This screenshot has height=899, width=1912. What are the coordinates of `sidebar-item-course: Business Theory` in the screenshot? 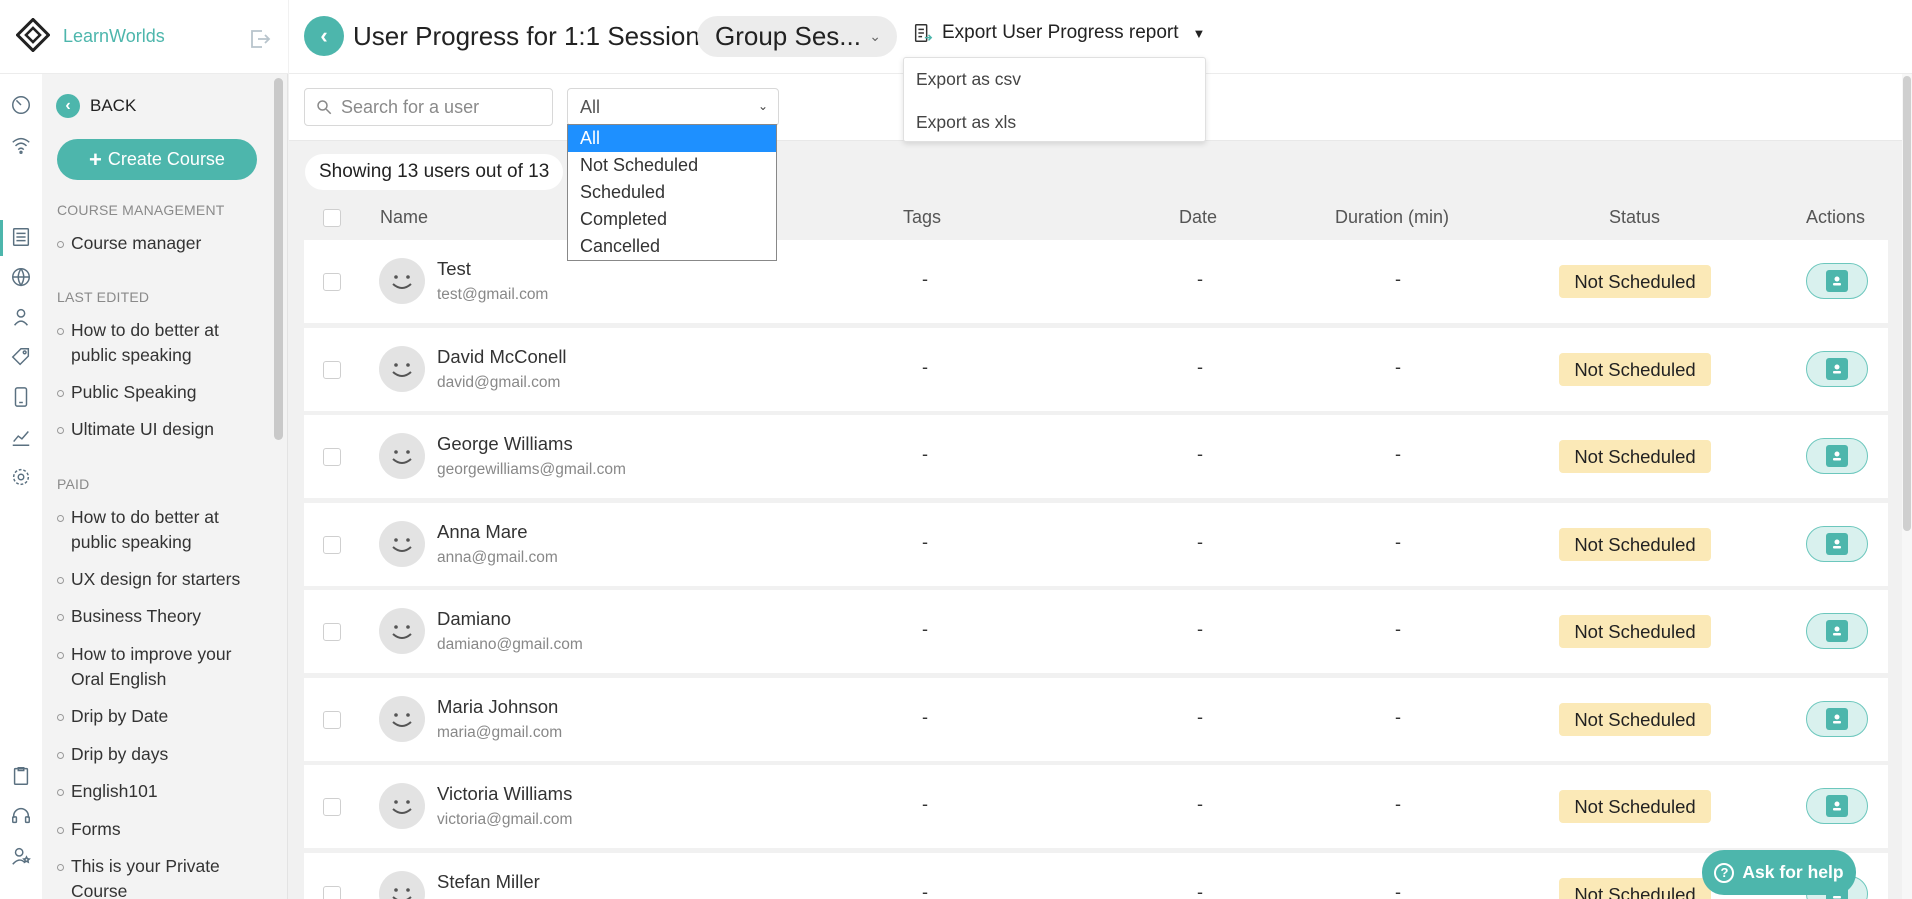 It's located at (162, 616).